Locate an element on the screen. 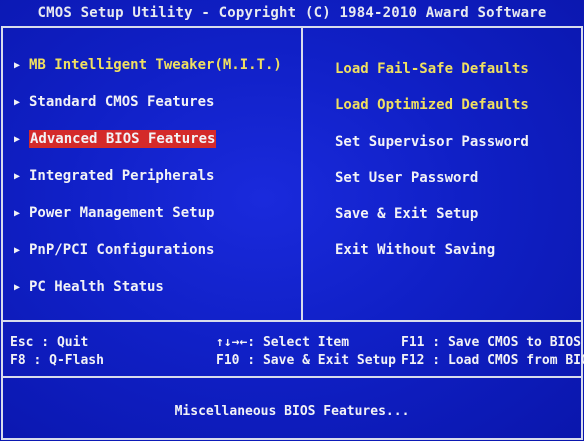 This screenshot has width=584, height=441. menu-item-power-management: ▶ Power Management Setup is located at coordinates (115, 213).